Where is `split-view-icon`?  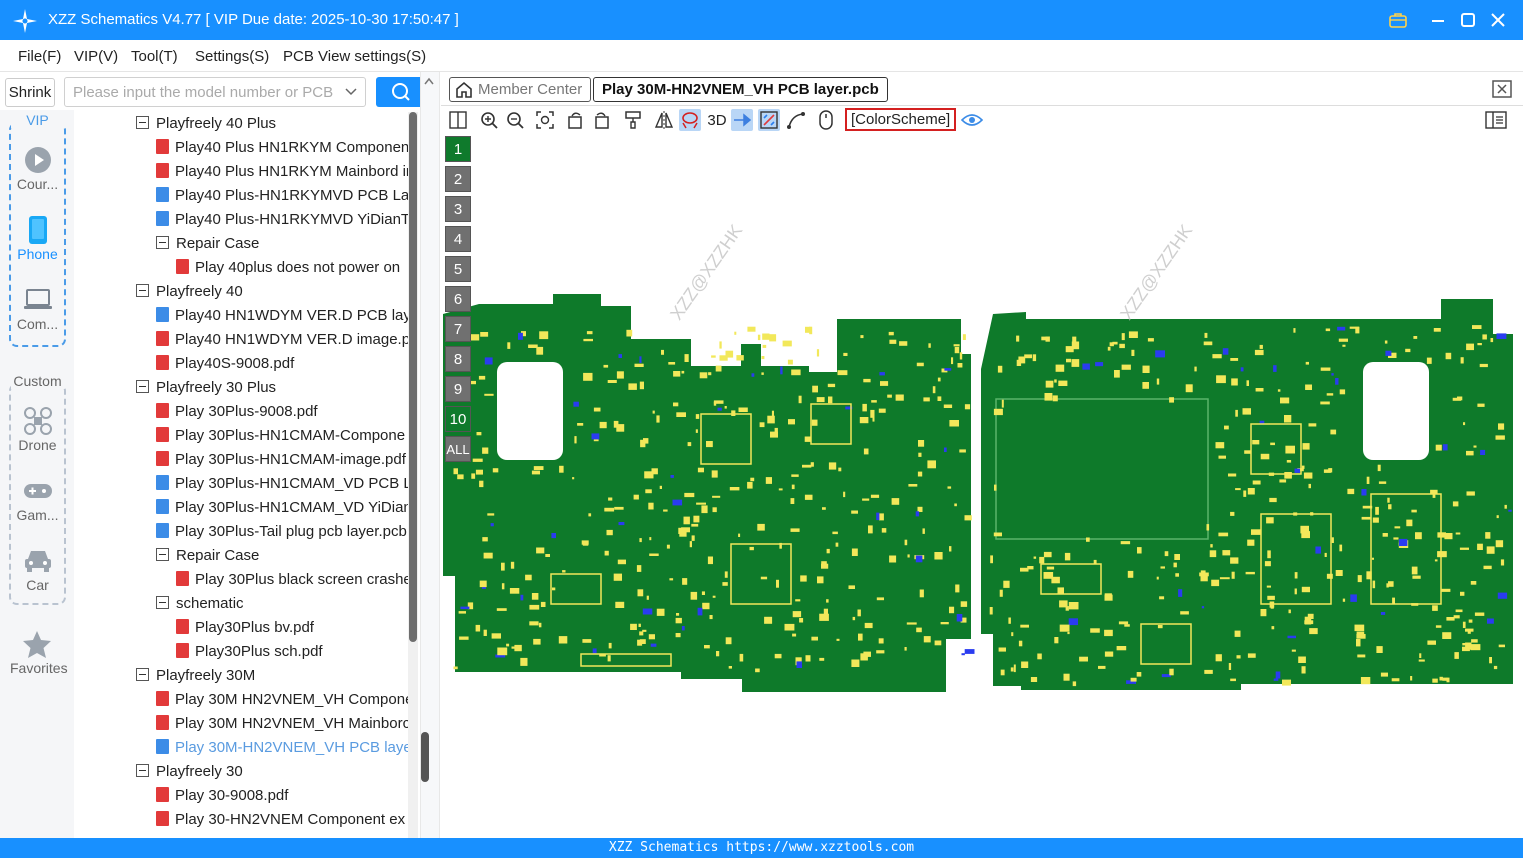
split-view-icon is located at coordinates (458, 120).